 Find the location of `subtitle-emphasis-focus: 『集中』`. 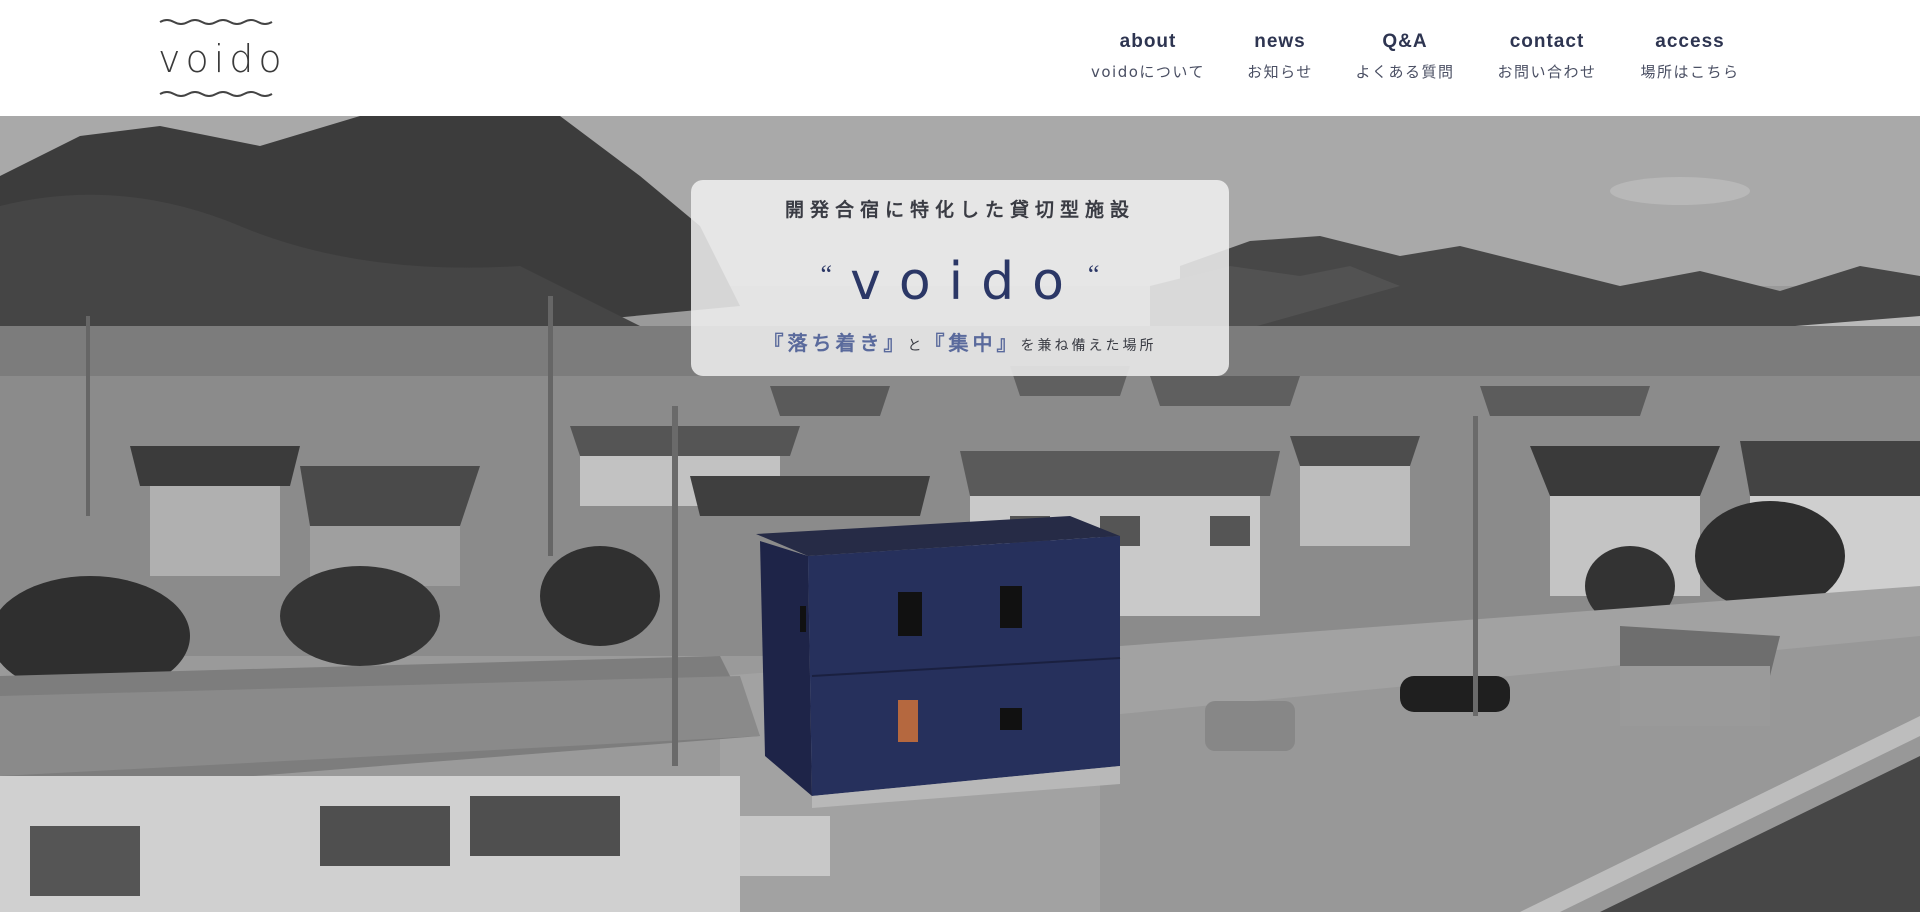

subtitle-emphasis-focus: 『集中』 is located at coordinates (972, 343).